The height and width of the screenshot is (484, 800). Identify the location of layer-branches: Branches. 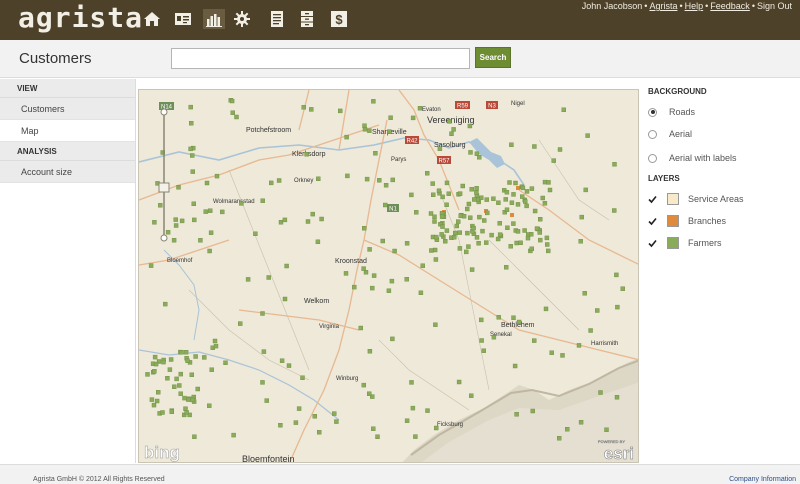
(687, 221).